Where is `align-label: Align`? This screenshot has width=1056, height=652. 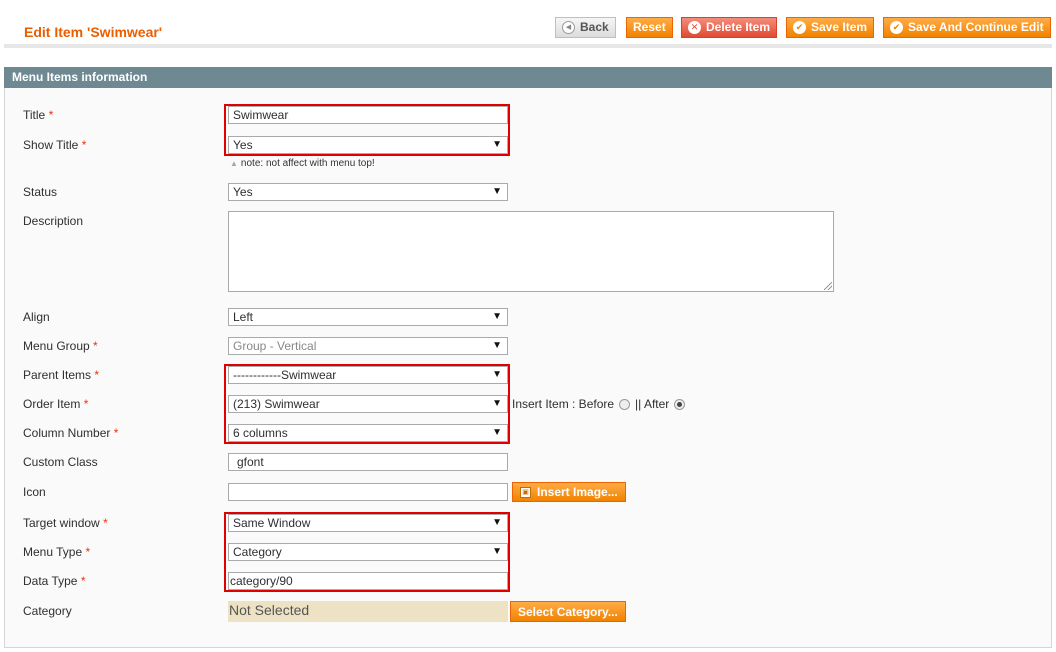 align-label: Align is located at coordinates (36, 317).